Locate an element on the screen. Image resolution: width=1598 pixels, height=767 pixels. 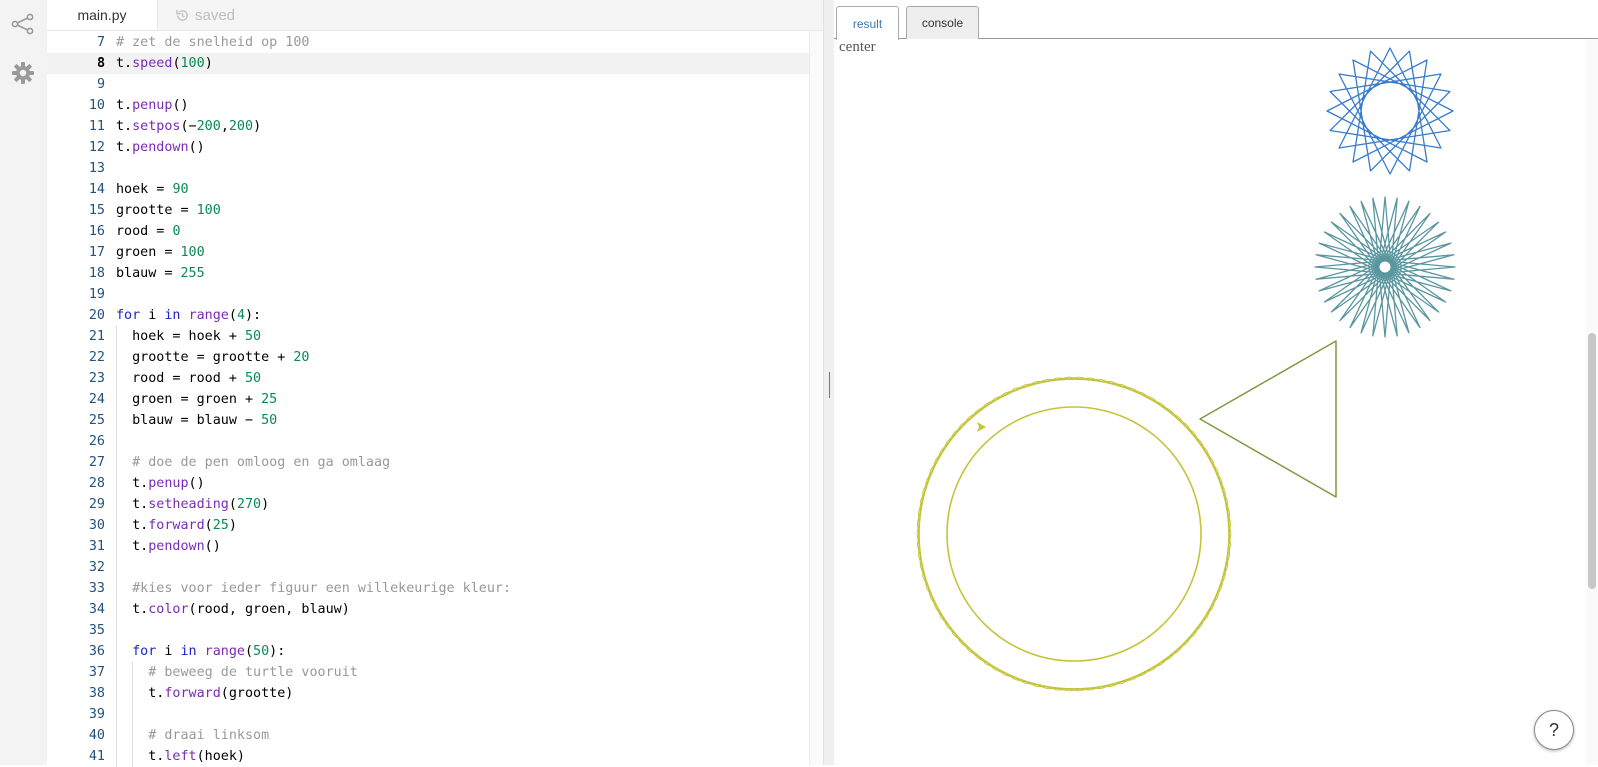
line-number: 22 is located at coordinates (96, 357).